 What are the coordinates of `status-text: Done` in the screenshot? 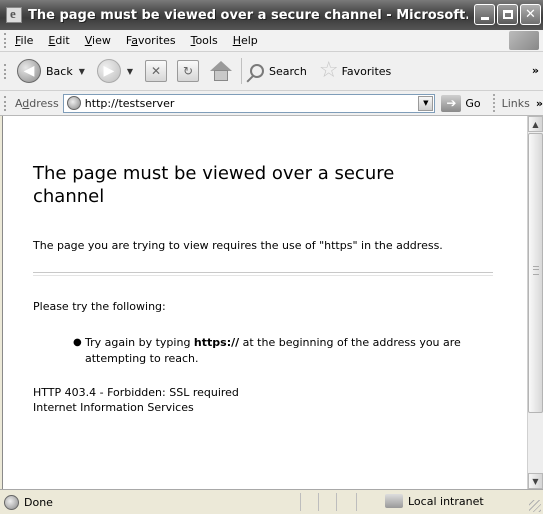 It's located at (38, 502).